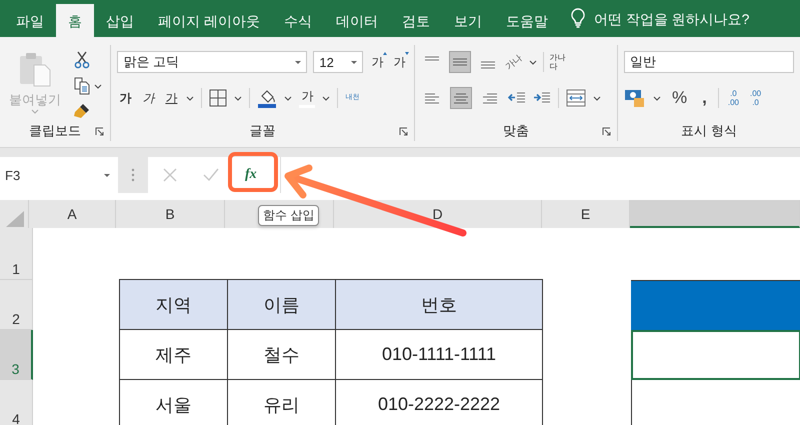  I want to click on highlight-frame, so click(253, 172).